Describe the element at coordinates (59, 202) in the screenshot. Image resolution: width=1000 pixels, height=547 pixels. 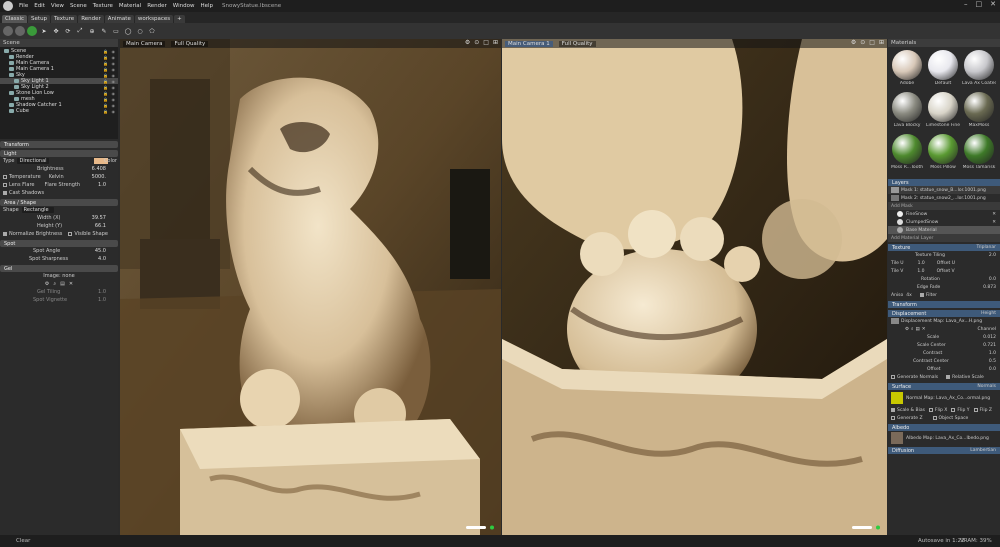
I see `section-area-shape: Area / Shape` at that location.